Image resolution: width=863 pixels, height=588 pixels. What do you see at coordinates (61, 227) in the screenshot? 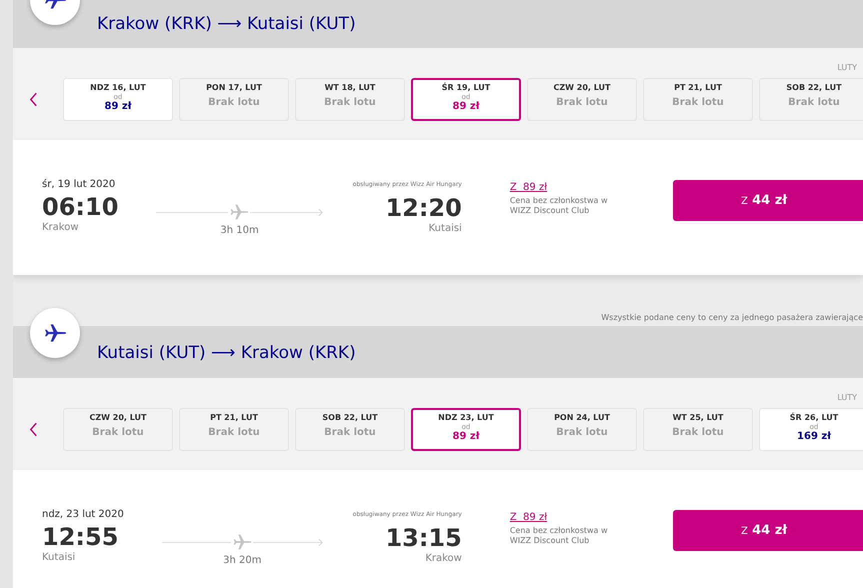
I see `departure-city: Krakow` at bounding box center [61, 227].